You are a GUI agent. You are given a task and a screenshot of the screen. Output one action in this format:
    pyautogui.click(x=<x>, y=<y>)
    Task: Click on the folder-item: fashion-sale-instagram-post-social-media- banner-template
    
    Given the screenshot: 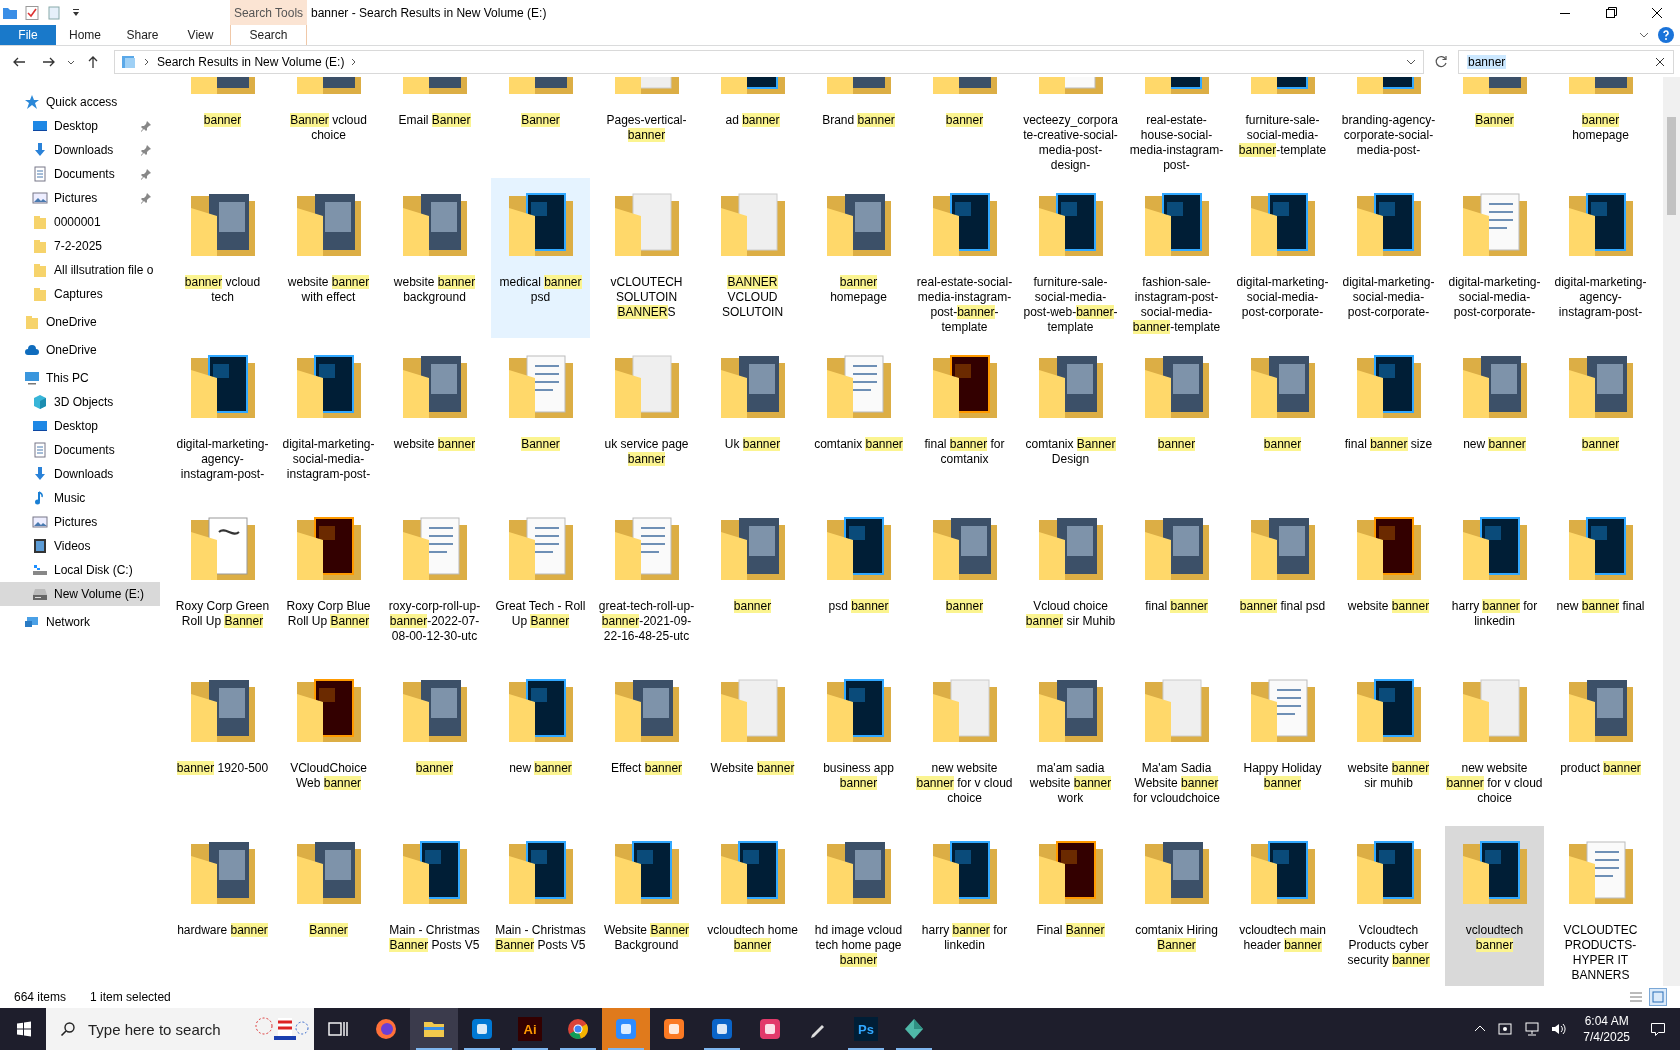 What is the action you would take?
    pyautogui.click(x=1176, y=258)
    